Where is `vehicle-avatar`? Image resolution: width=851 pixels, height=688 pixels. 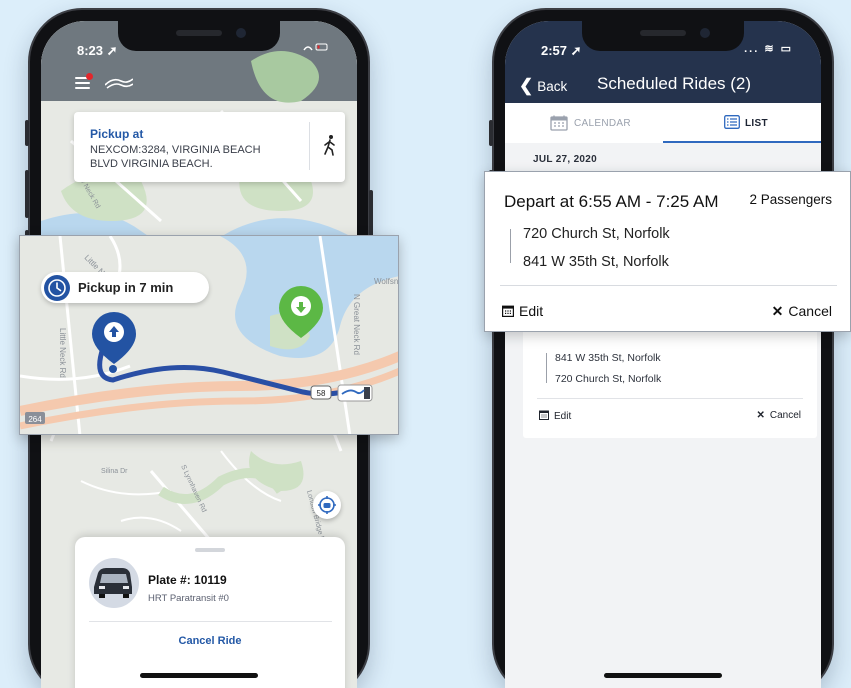 vehicle-avatar is located at coordinates (114, 583).